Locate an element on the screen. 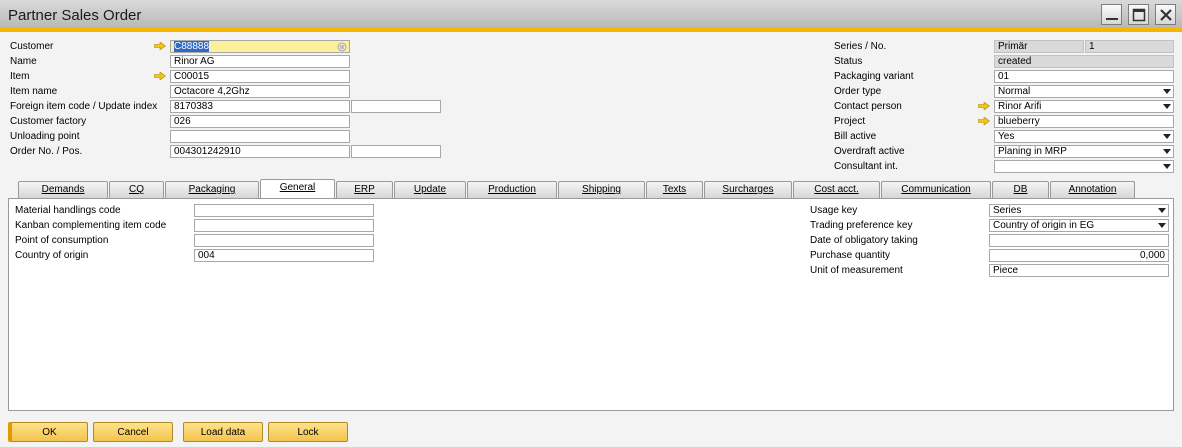 Image resolution: width=1182 pixels, height=447 pixels. unit-of-measurement-label: Unit of measurement is located at coordinates (856, 270).